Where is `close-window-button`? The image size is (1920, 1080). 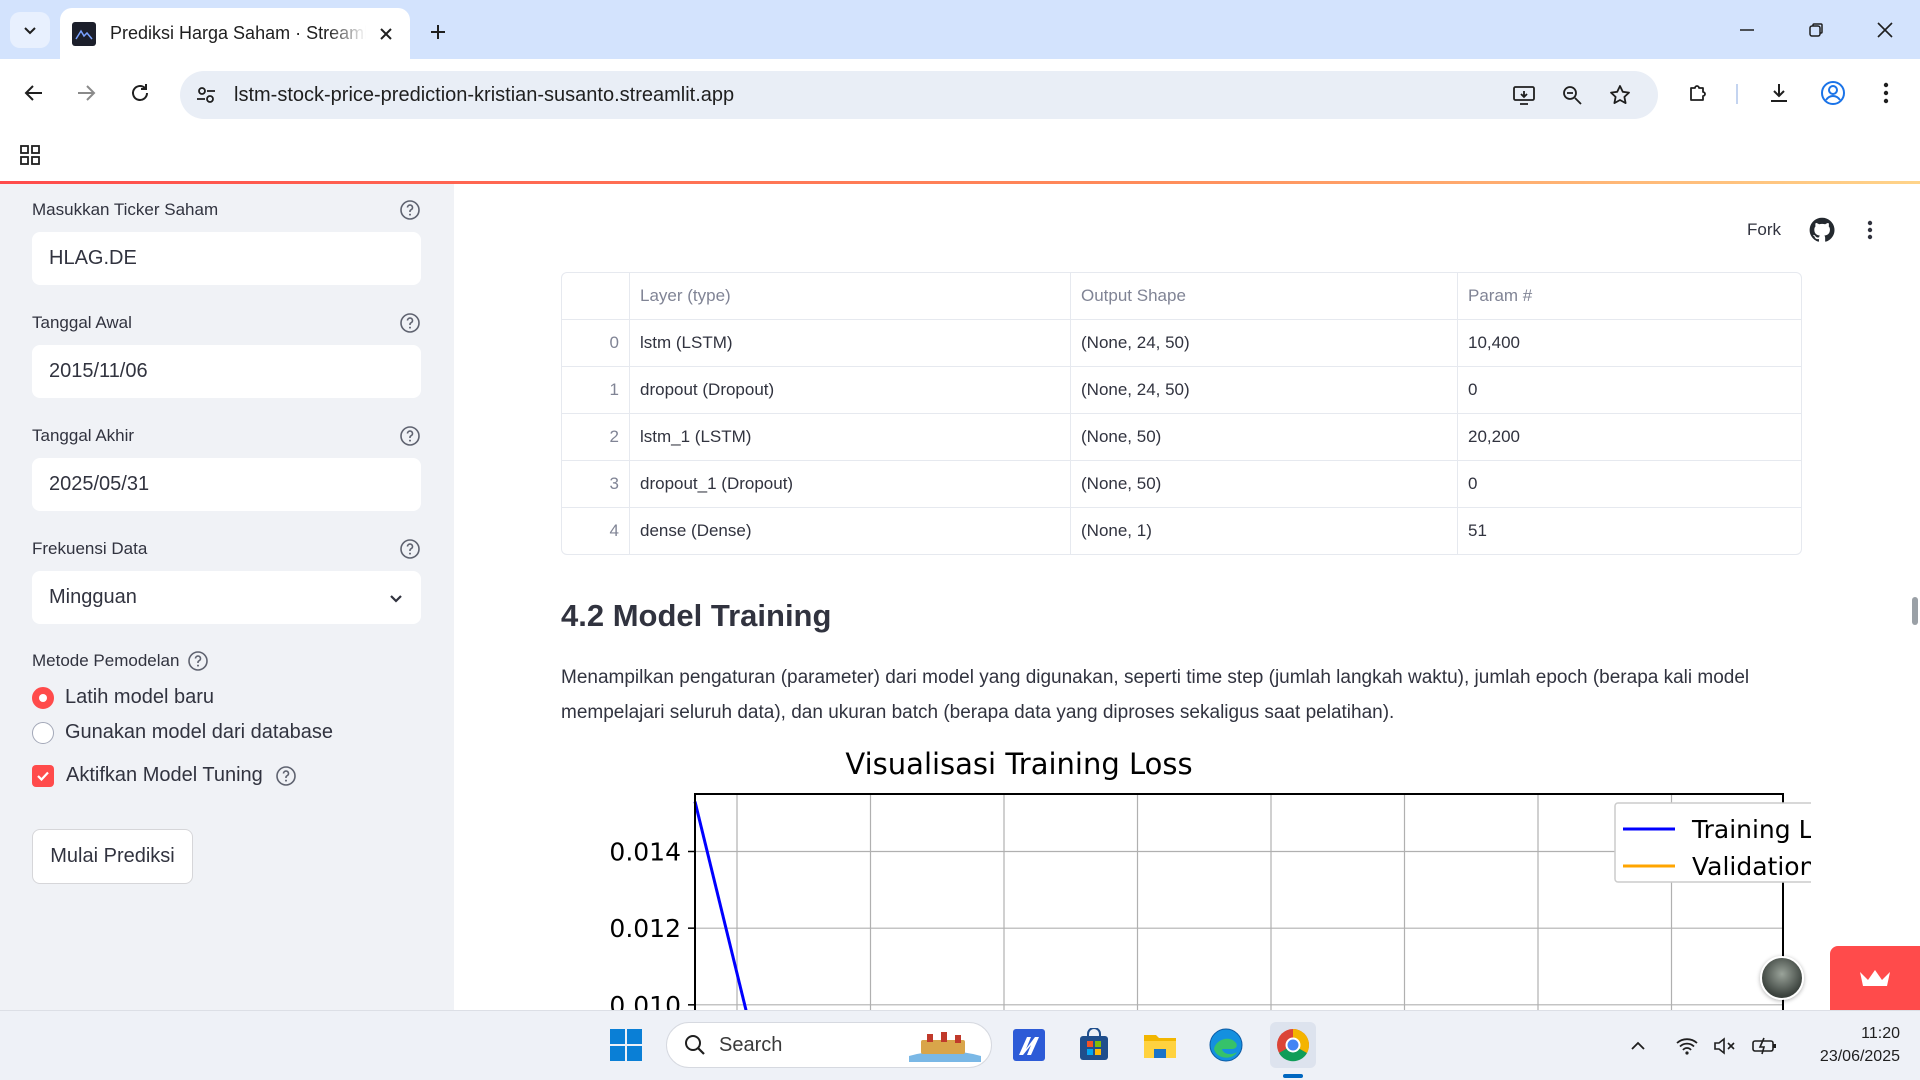 close-window-button is located at coordinates (1885, 30).